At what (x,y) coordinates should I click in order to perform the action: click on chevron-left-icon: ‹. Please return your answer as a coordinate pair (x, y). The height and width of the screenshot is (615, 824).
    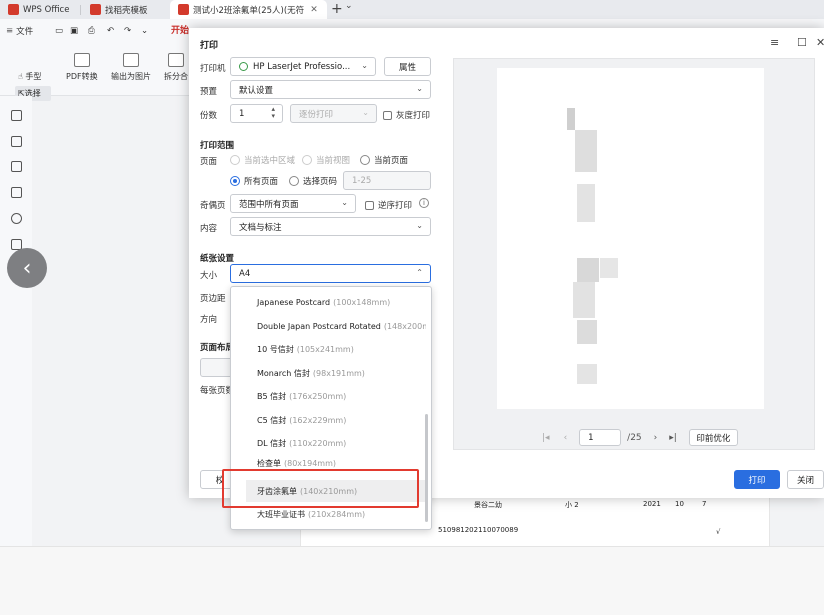
    Looking at the image, I should click on (27, 268).